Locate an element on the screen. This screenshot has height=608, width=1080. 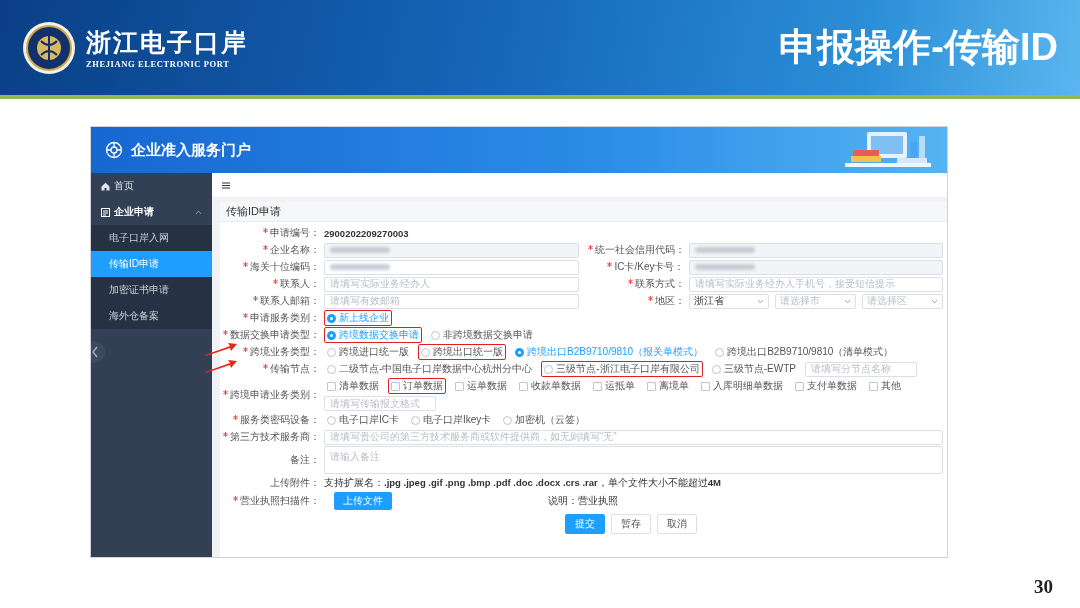
field-label: 申请编号： is located at coordinates (295, 232).